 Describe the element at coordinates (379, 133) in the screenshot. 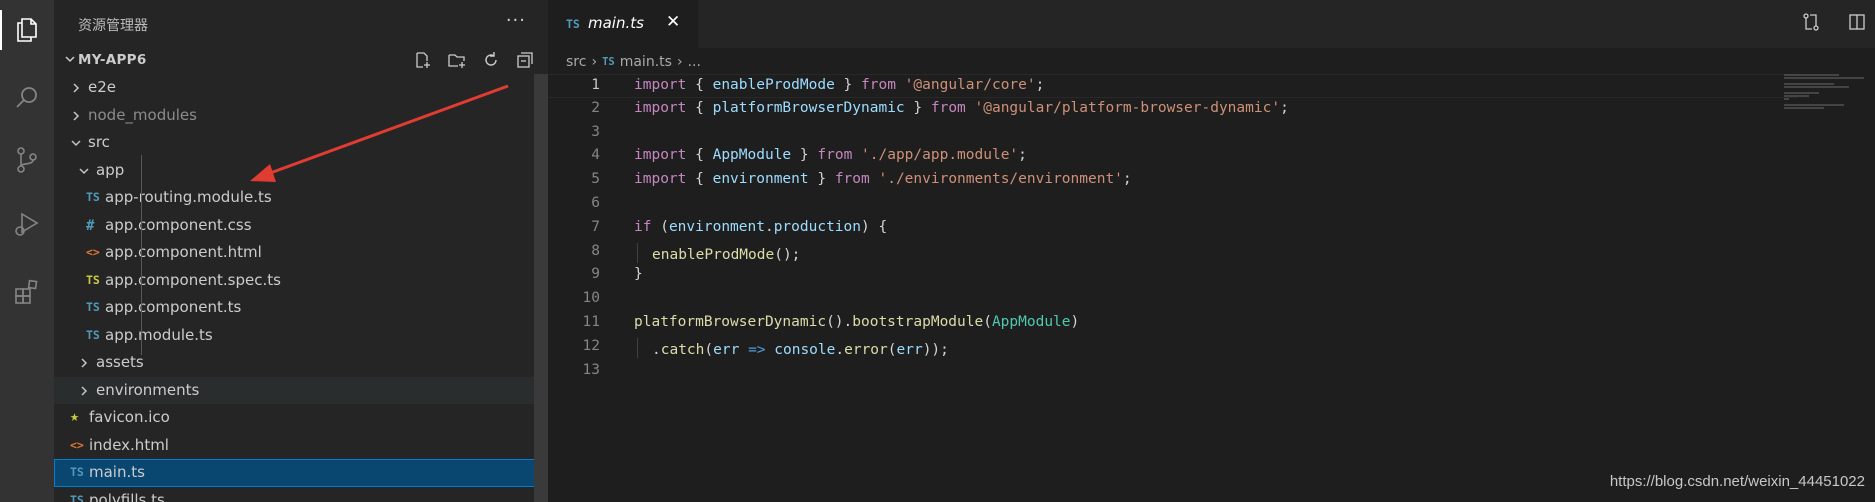

I see `annotation-arrow` at that location.